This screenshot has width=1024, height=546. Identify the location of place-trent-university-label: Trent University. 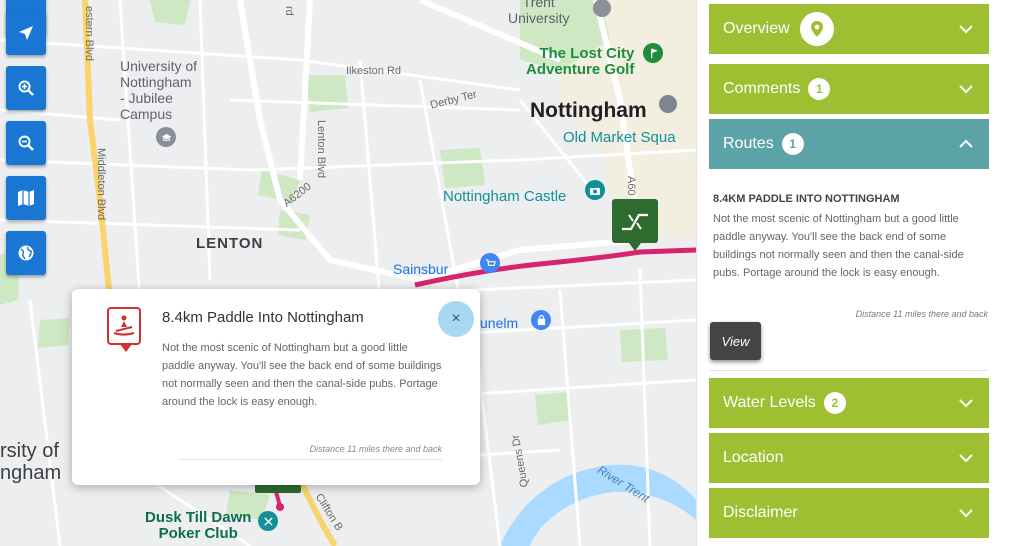
(539, 13).